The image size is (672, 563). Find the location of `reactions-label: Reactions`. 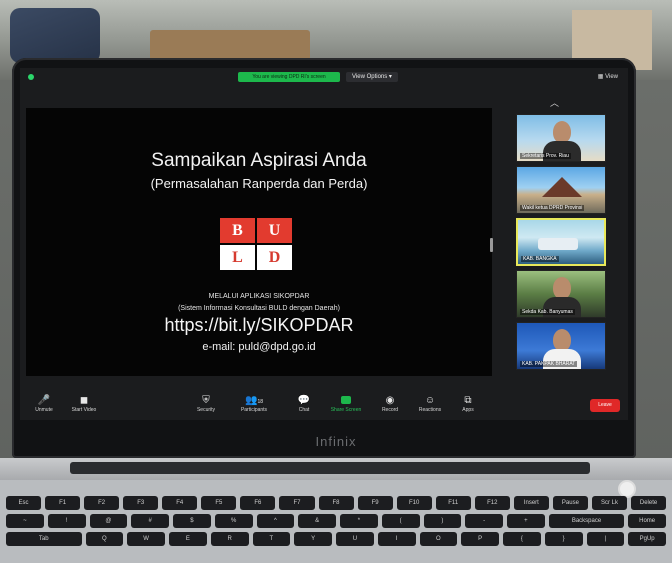

reactions-label: Reactions is located at coordinates (430, 410).